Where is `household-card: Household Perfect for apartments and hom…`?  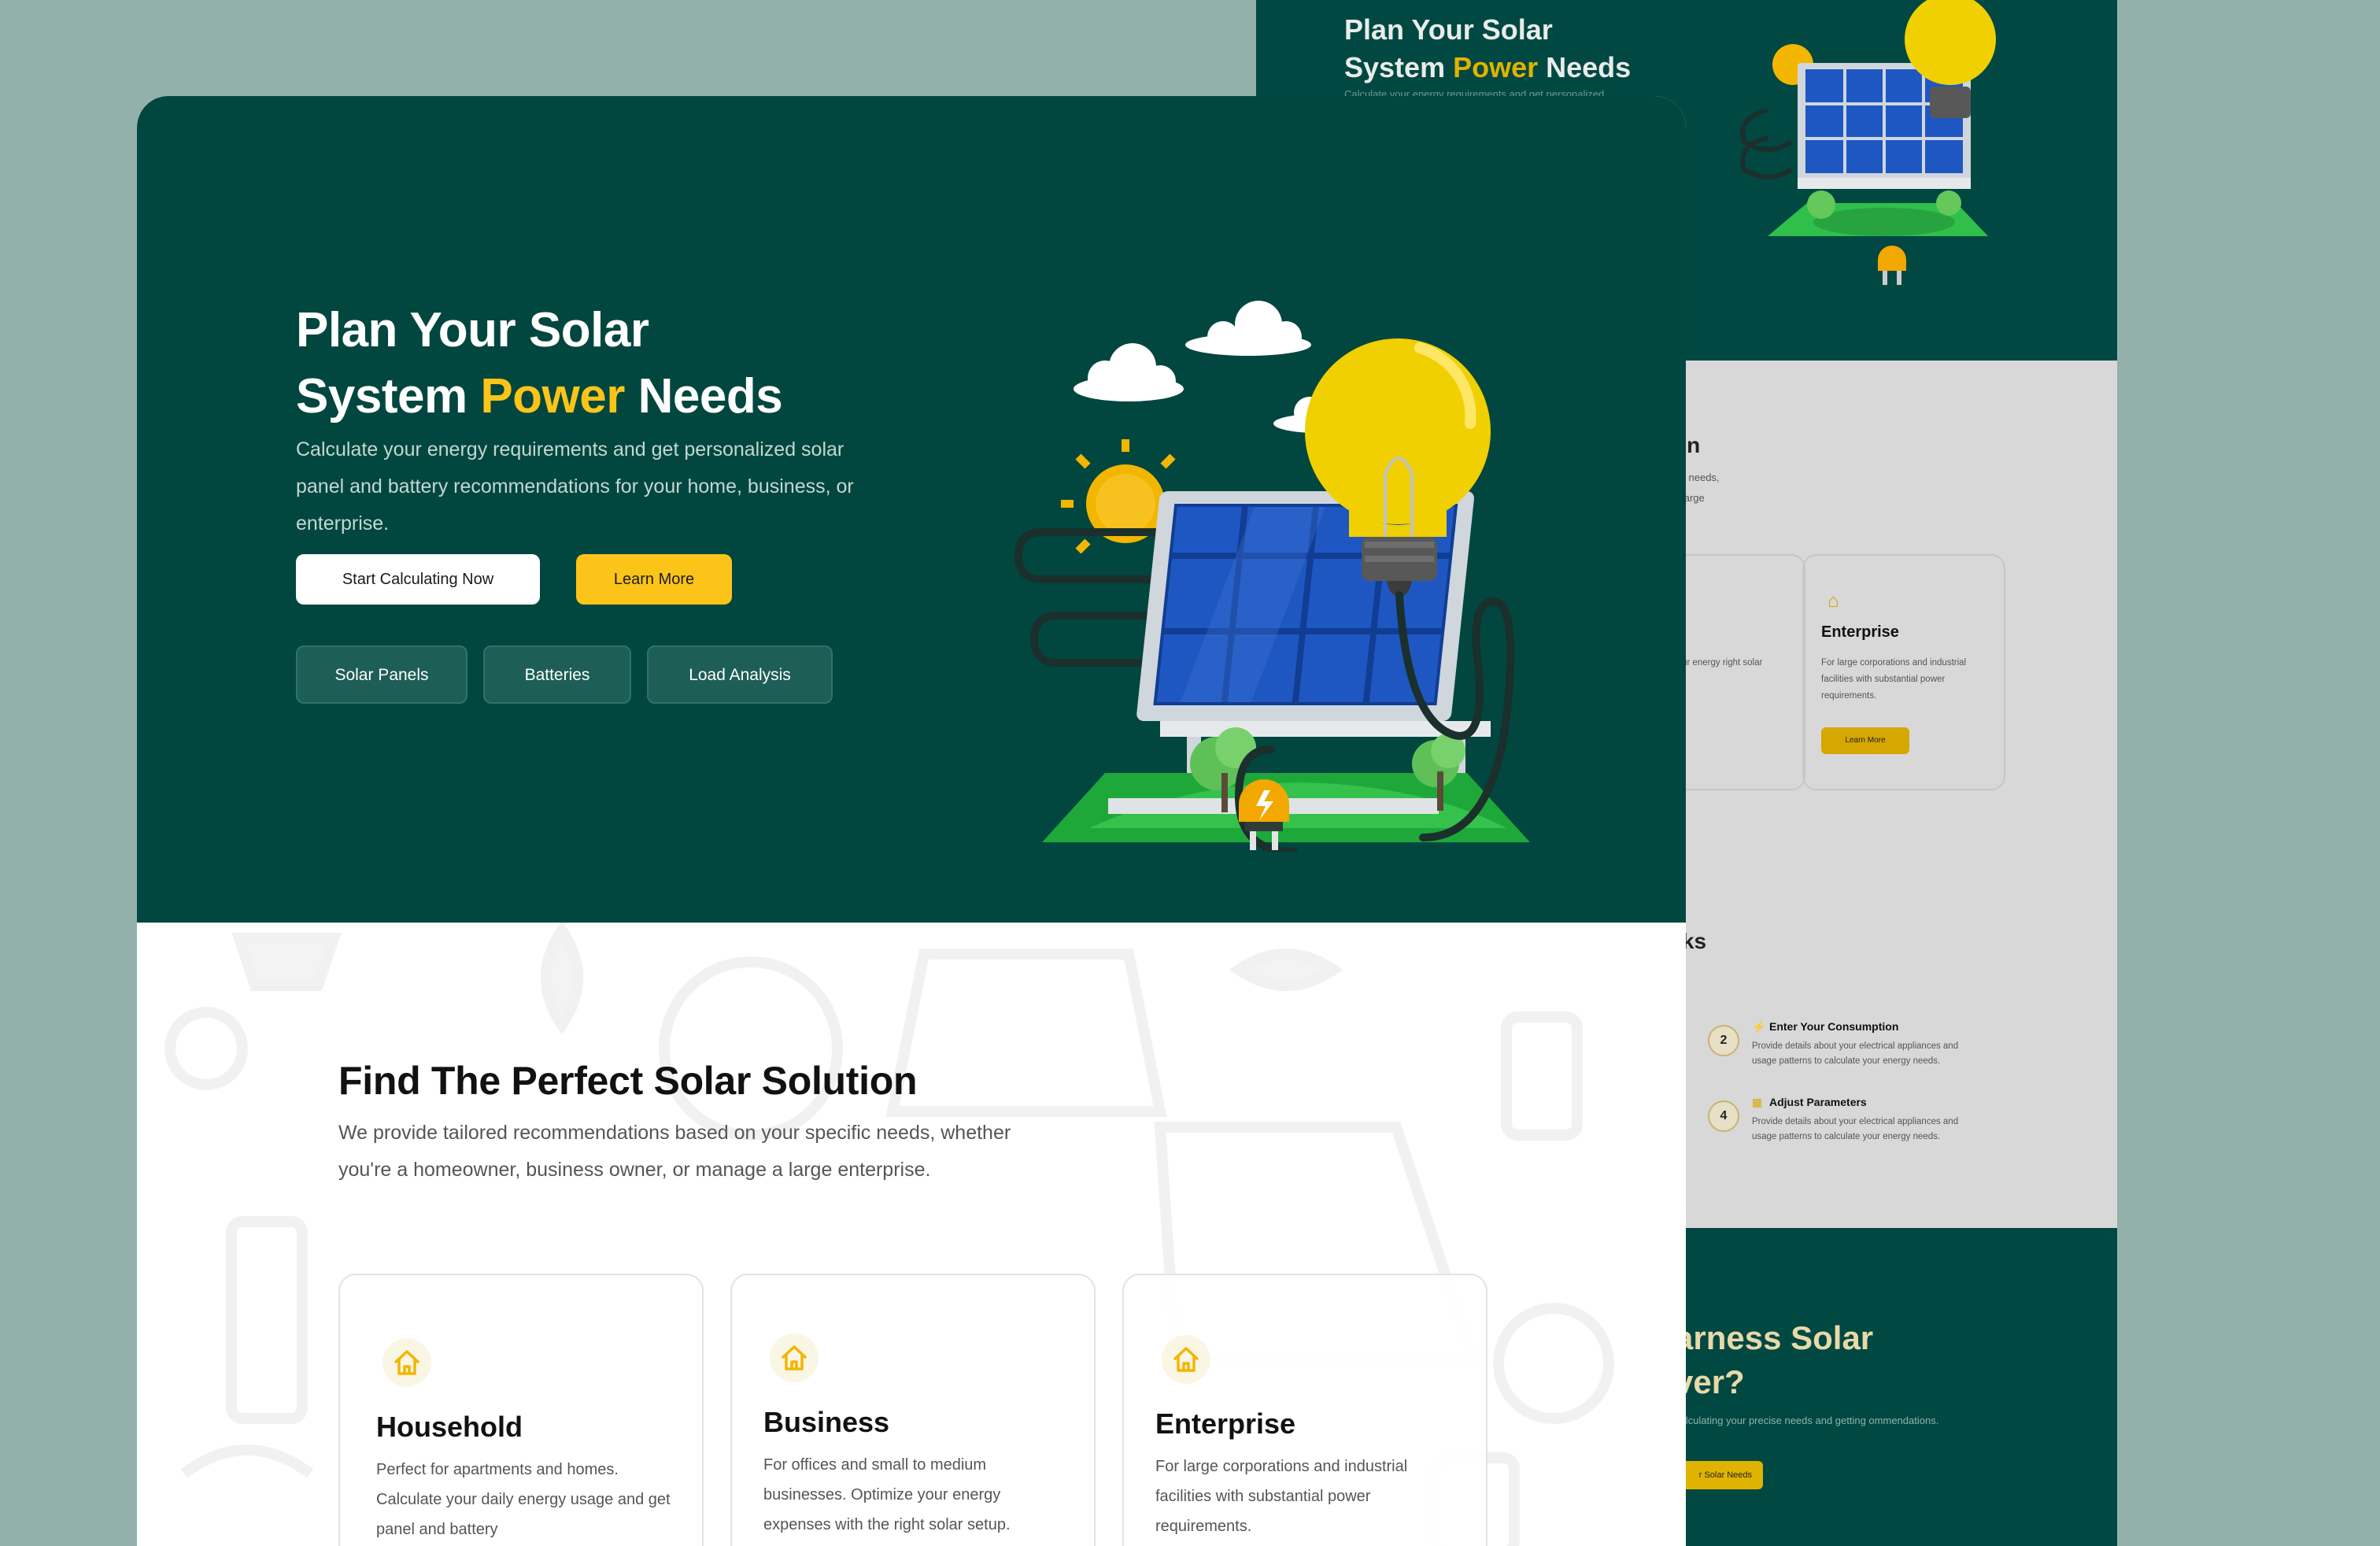
household-card: Household Perfect for apartments and hom… is located at coordinates (521, 1410).